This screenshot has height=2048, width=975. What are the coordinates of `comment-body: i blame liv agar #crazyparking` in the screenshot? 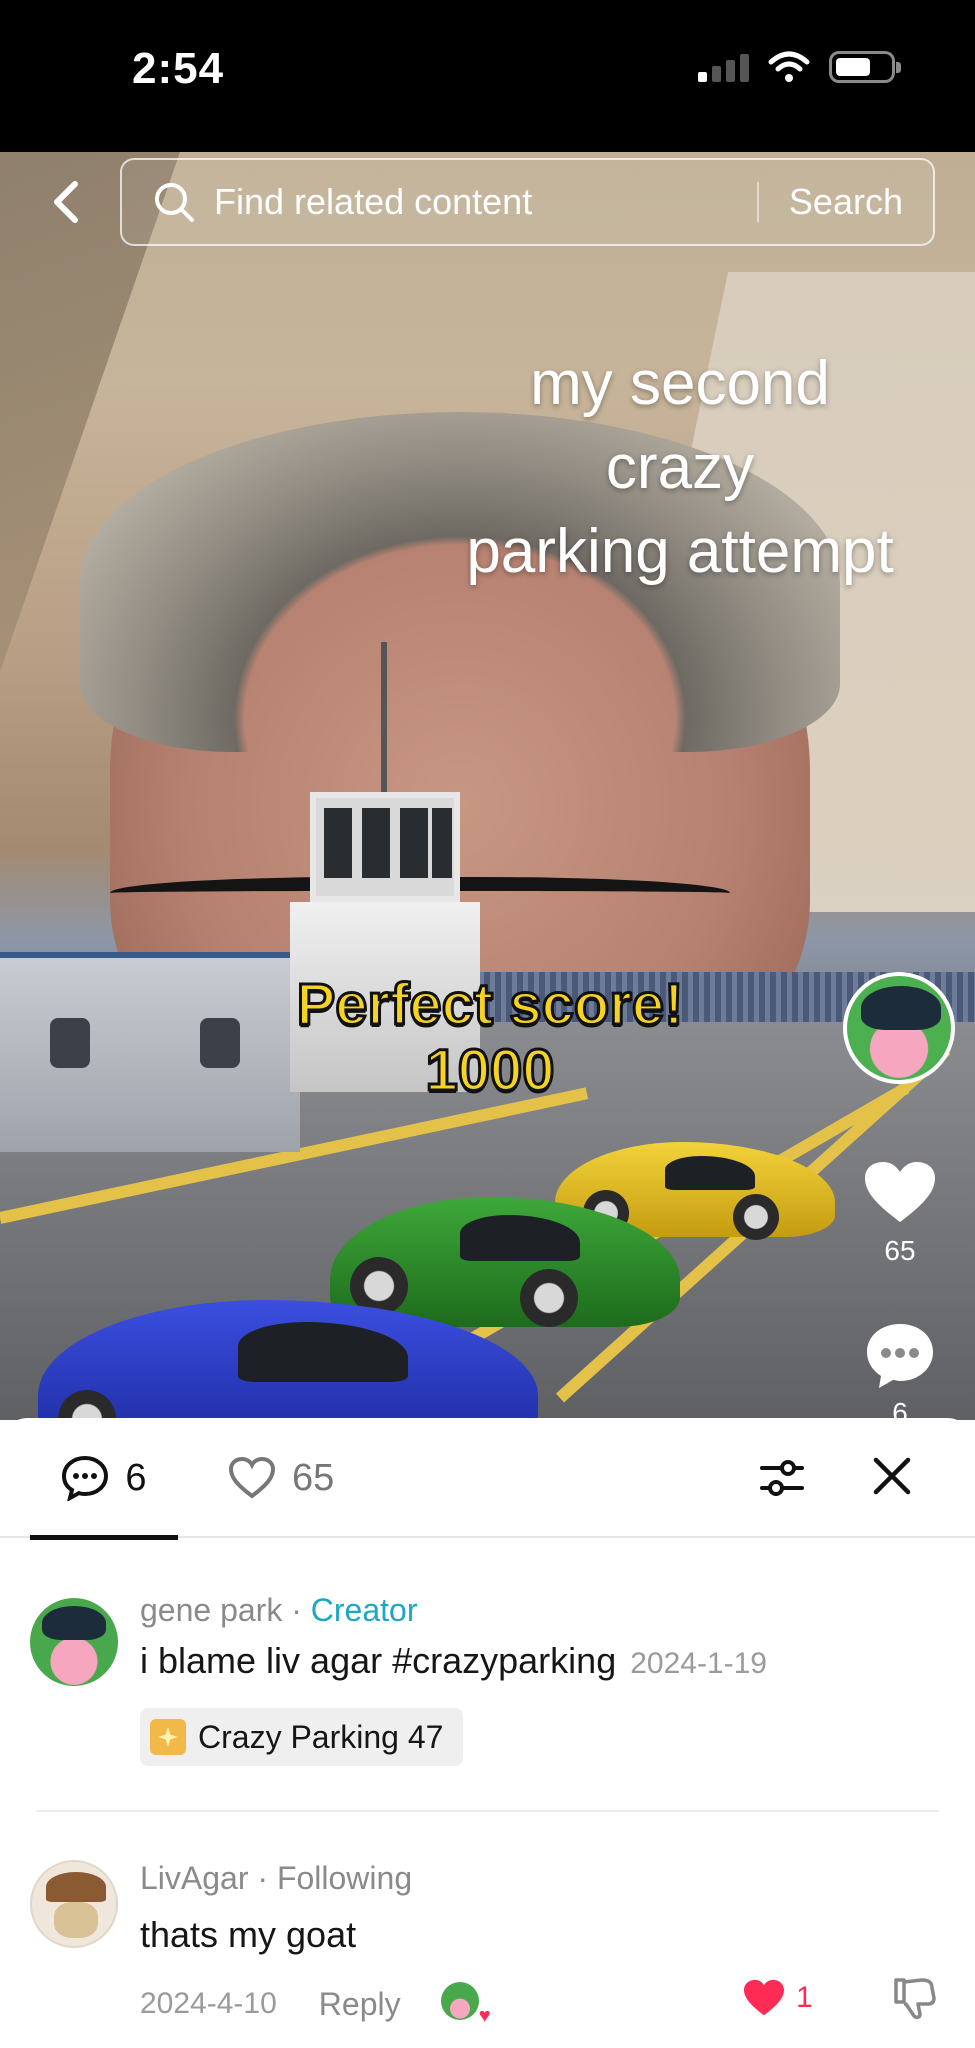 It's located at (378, 1660).